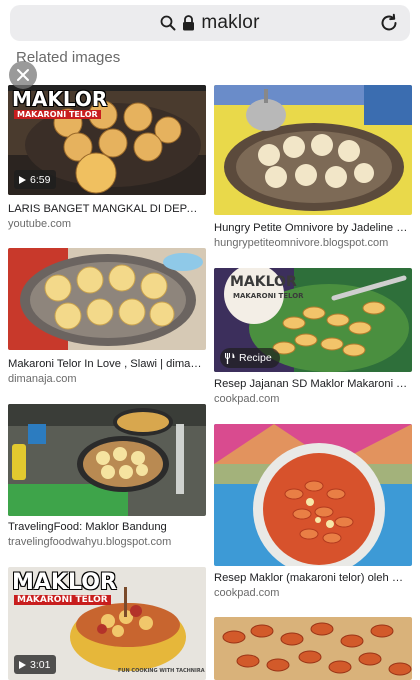  I want to click on result-source: travelingfoodwahyu.blogspot.com, so click(90, 542).